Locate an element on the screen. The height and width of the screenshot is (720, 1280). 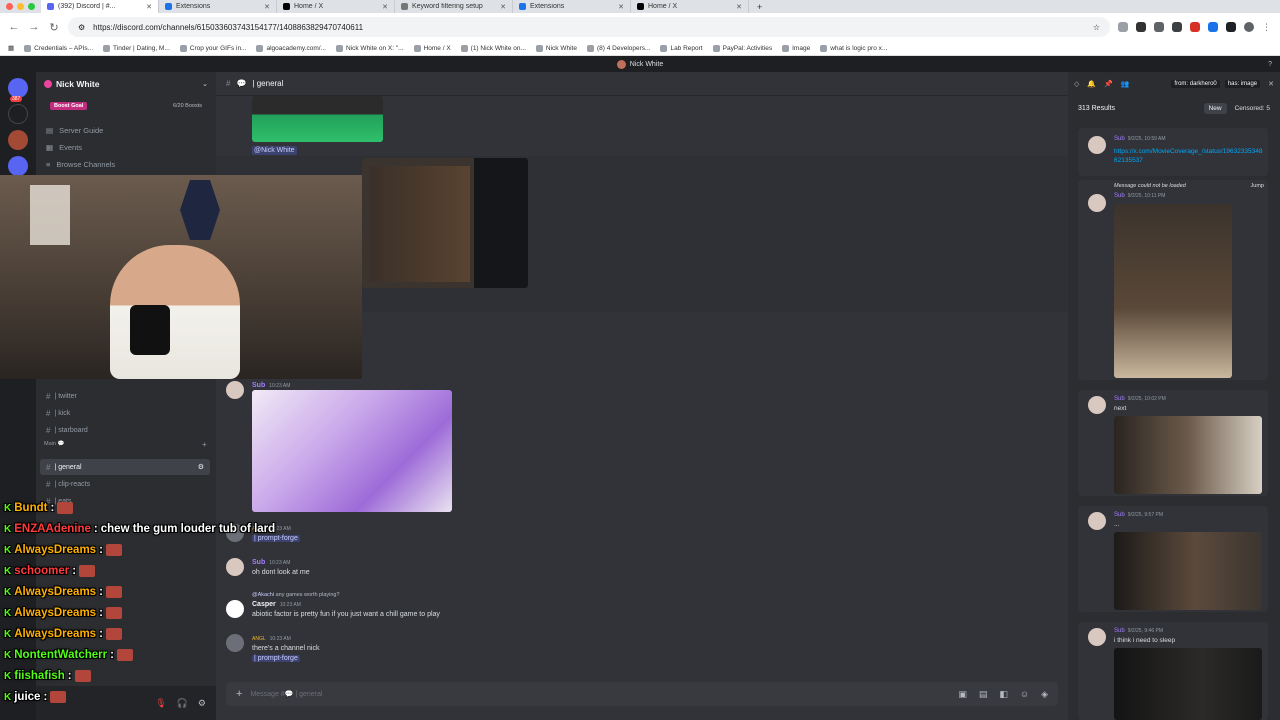
profile-avatar is located at coordinates (1249, 27).